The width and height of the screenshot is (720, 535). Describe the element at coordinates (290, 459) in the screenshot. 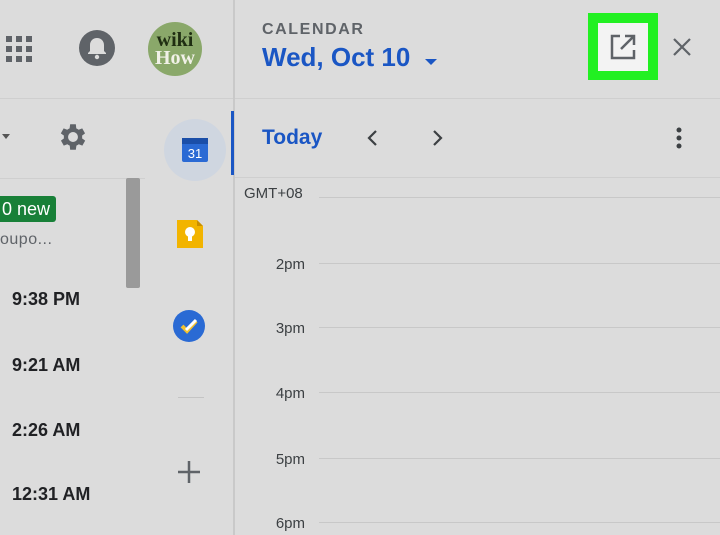

I see `hour-label: 5pm` at that location.